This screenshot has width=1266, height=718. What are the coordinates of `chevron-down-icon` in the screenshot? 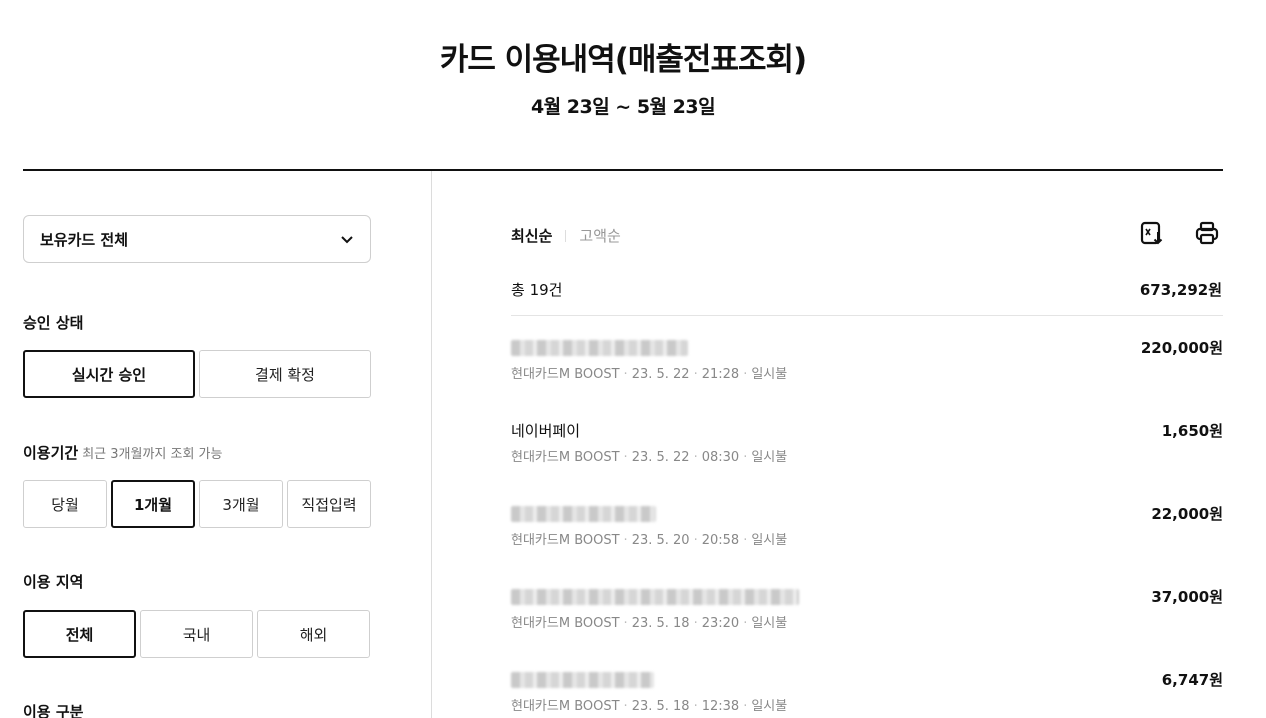 It's located at (347, 240).